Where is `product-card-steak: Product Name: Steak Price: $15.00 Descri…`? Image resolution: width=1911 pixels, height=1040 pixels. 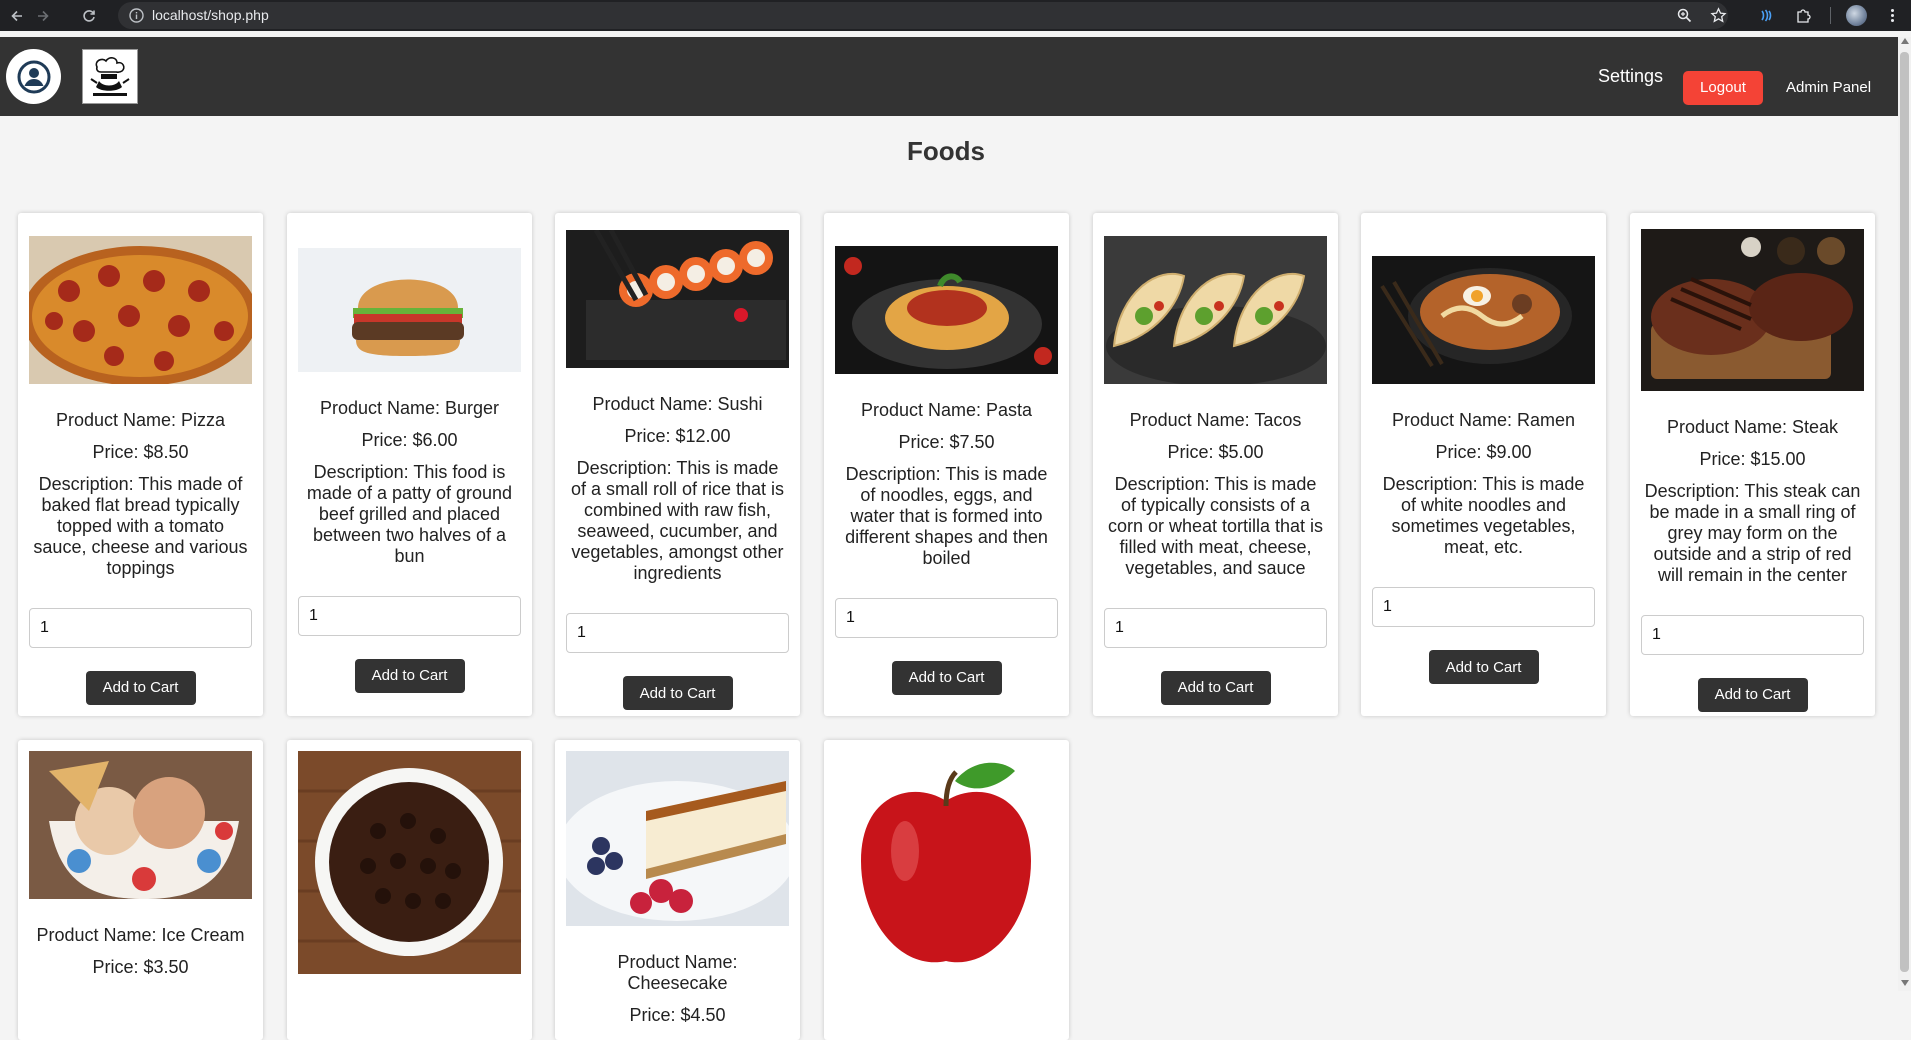
product-card-steak: Product Name: Steak Price: $15.00 Descri… is located at coordinates (1752, 464).